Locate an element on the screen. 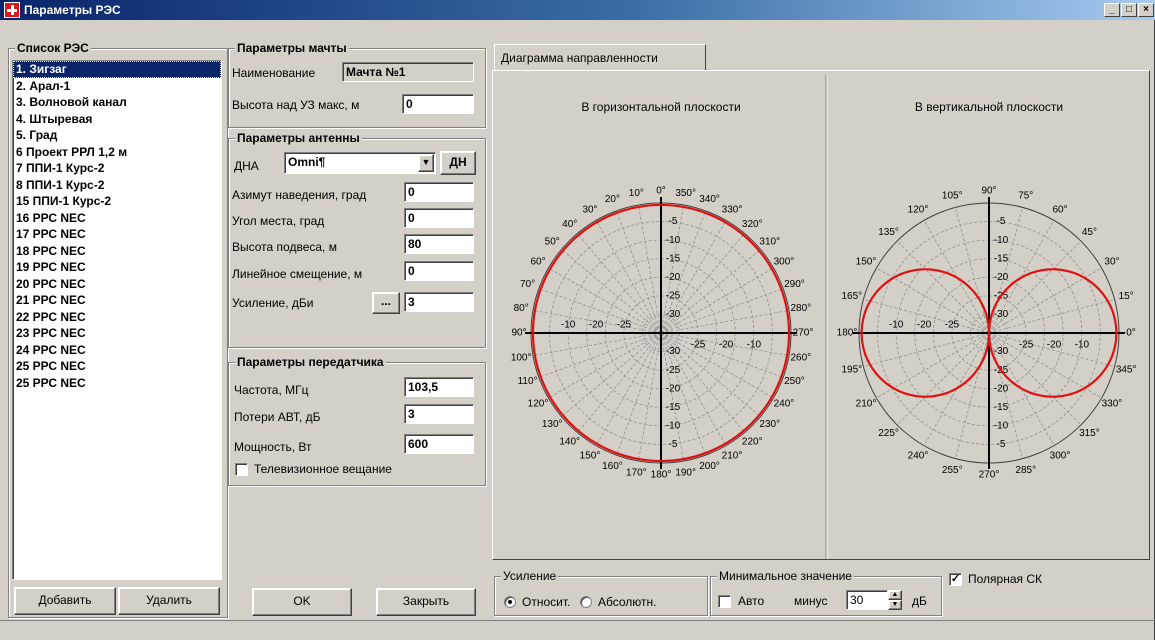 The height and width of the screenshot is (640, 1155). mast-name-label: Наименование is located at coordinates (274, 73).